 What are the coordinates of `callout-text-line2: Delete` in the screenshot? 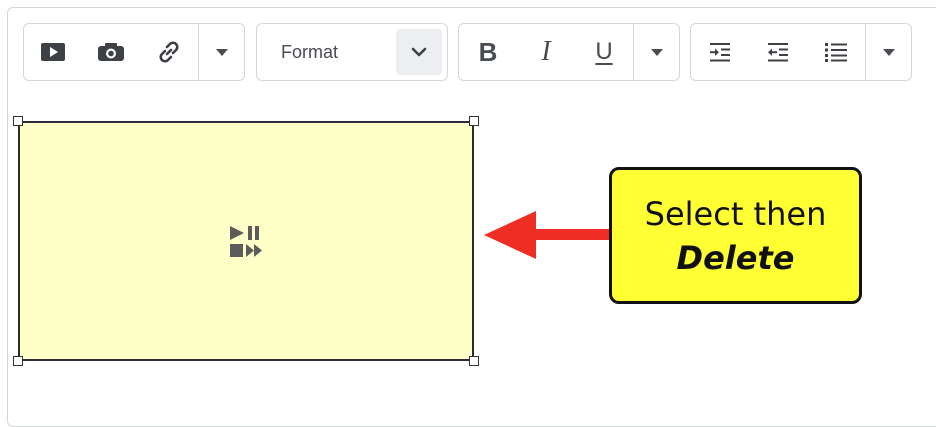 It's located at (735, 257).